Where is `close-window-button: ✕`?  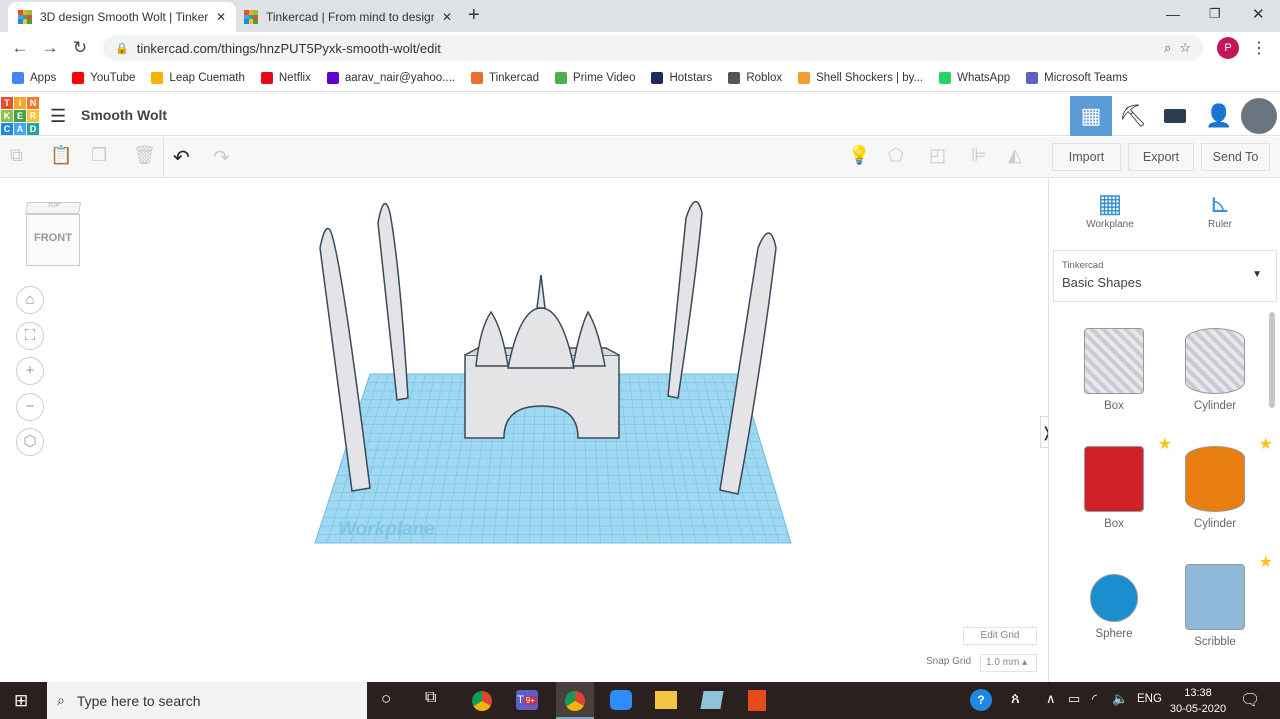 close-window-button: ✕ is located at coordinates (1258, 14).